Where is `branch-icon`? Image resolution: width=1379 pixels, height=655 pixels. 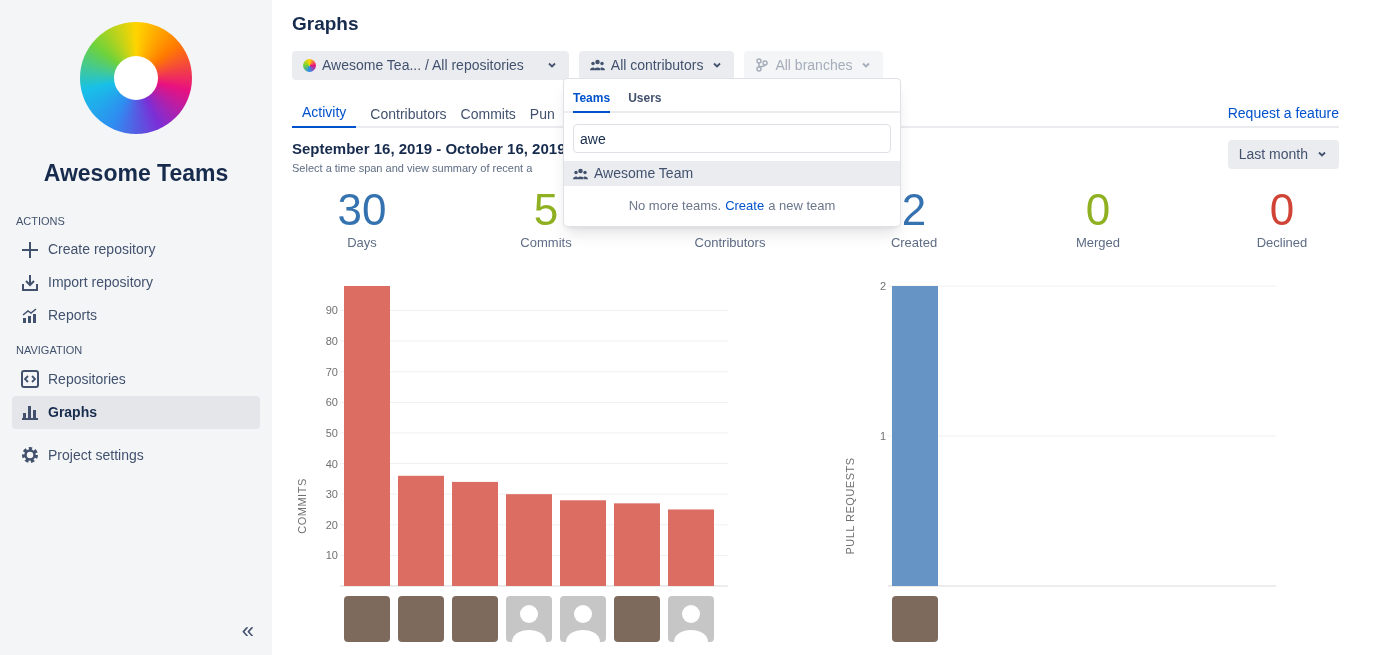
branch-icon is located at coordinates (762, 65).